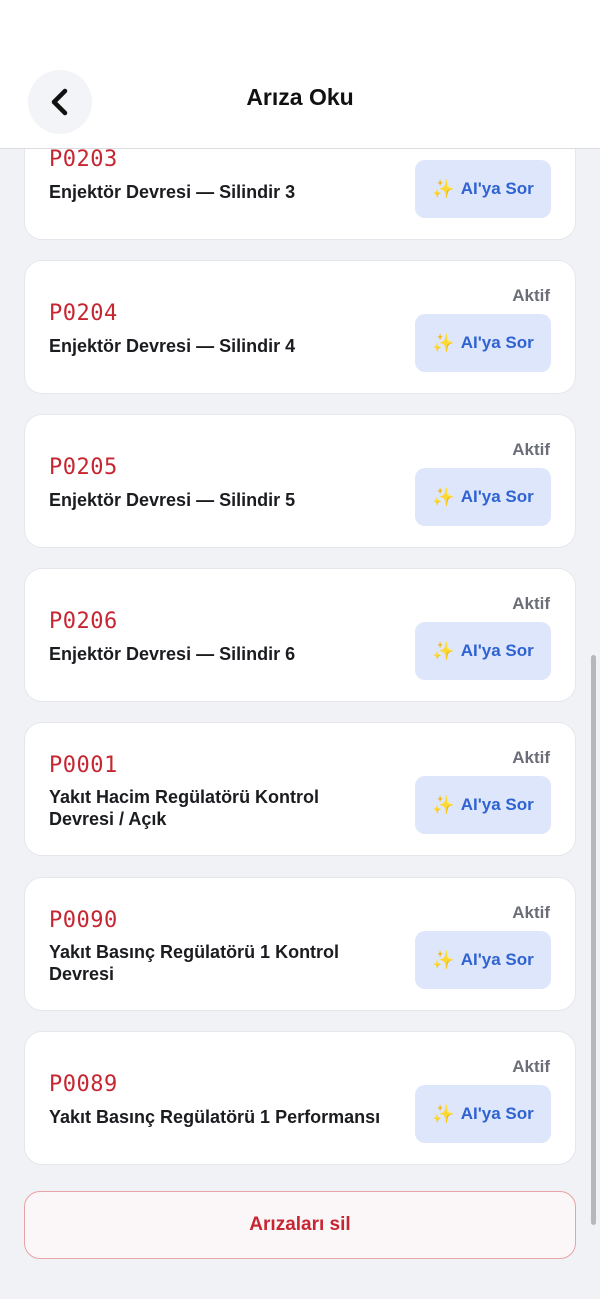 The height and width of the screenshot is (1299, 600). What do you see at coordinates (215, 1117) in the screenshot?
I see `fault-description: Yakıt Basınç Regülatörü 1 Performansı` at bounding box center [215, 1117].